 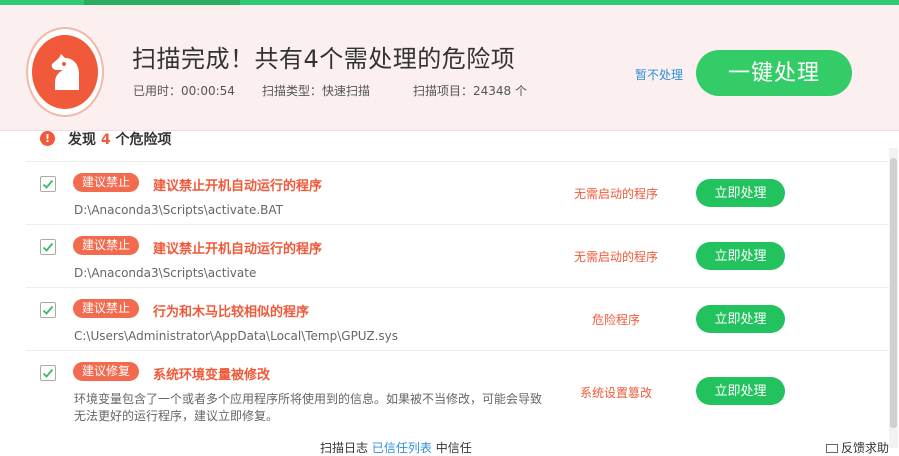 I want to click on elapsed-time: 已用时：00:00:54, so click(x=184, y=91).